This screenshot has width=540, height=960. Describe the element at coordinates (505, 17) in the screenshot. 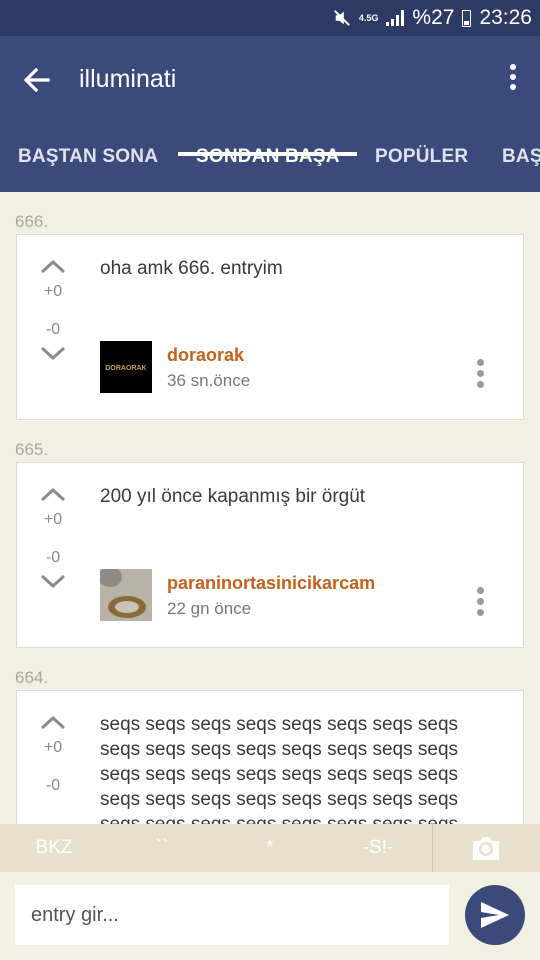

I see `clock: 23:26` at that location.